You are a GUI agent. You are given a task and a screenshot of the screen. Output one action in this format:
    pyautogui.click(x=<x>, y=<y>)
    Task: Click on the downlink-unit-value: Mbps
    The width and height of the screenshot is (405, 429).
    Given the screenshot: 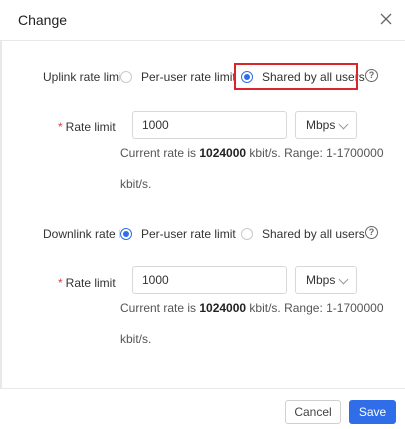 What is the action you would take?
    pyautogui.click(x=321, y=280)
    